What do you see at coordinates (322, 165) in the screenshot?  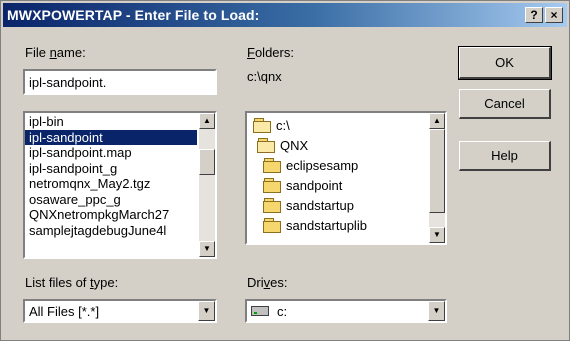 I see `folder-name: eclipsesamp` at bounding box center [322, 165].